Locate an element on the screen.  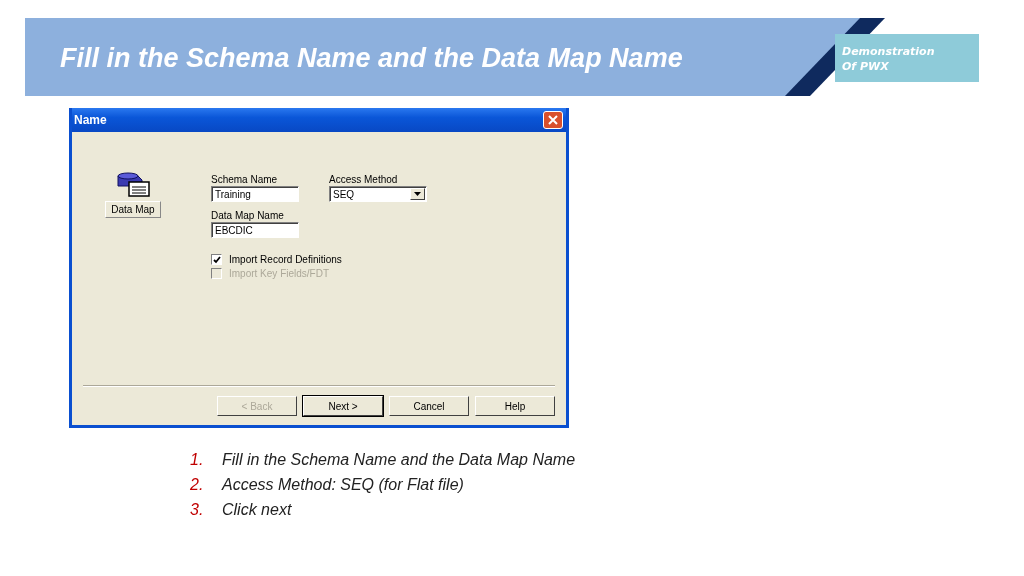
close-icon is located at coordinates (553, 120).